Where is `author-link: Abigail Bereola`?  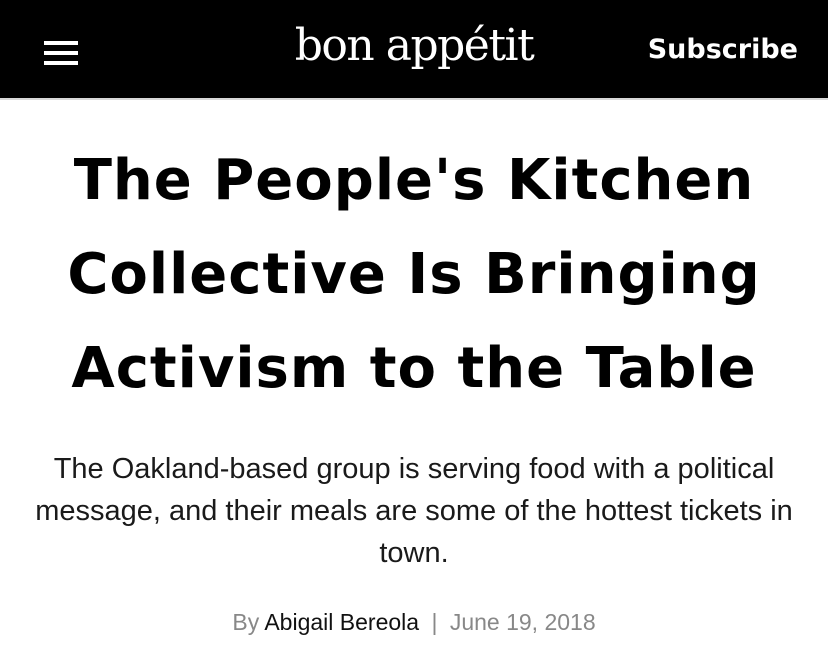
author-link: Abigail Bereola is located at coordinates (341, 622).